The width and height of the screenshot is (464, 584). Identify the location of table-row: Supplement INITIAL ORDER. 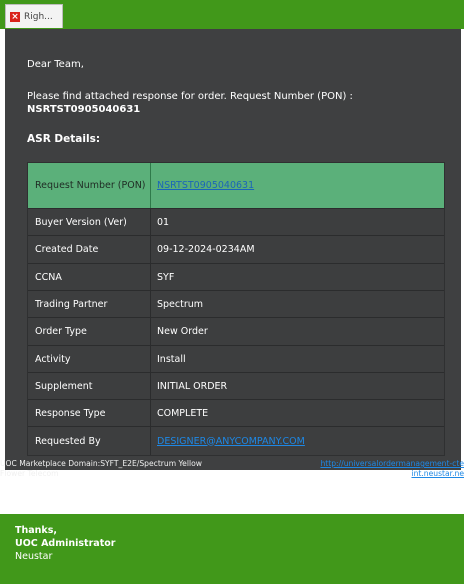
(236, 386).